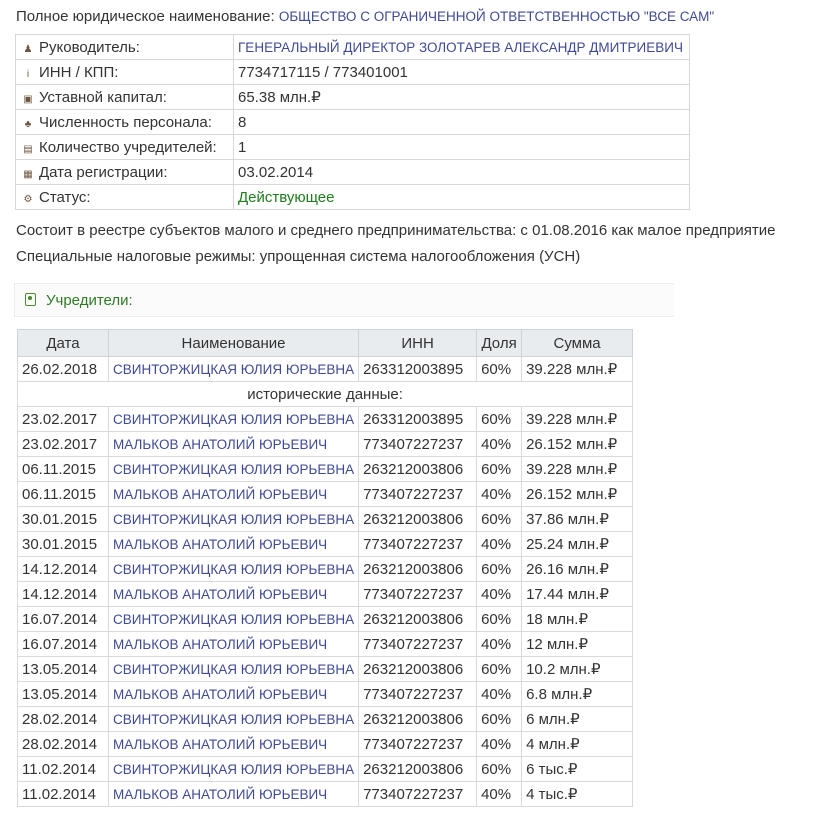 Image resolution: width=834 pixels, height=813 pixels. Describe the element at coordinates (461, 172) in the screenshot. I see `info-value: 03.02.2014` at that location.